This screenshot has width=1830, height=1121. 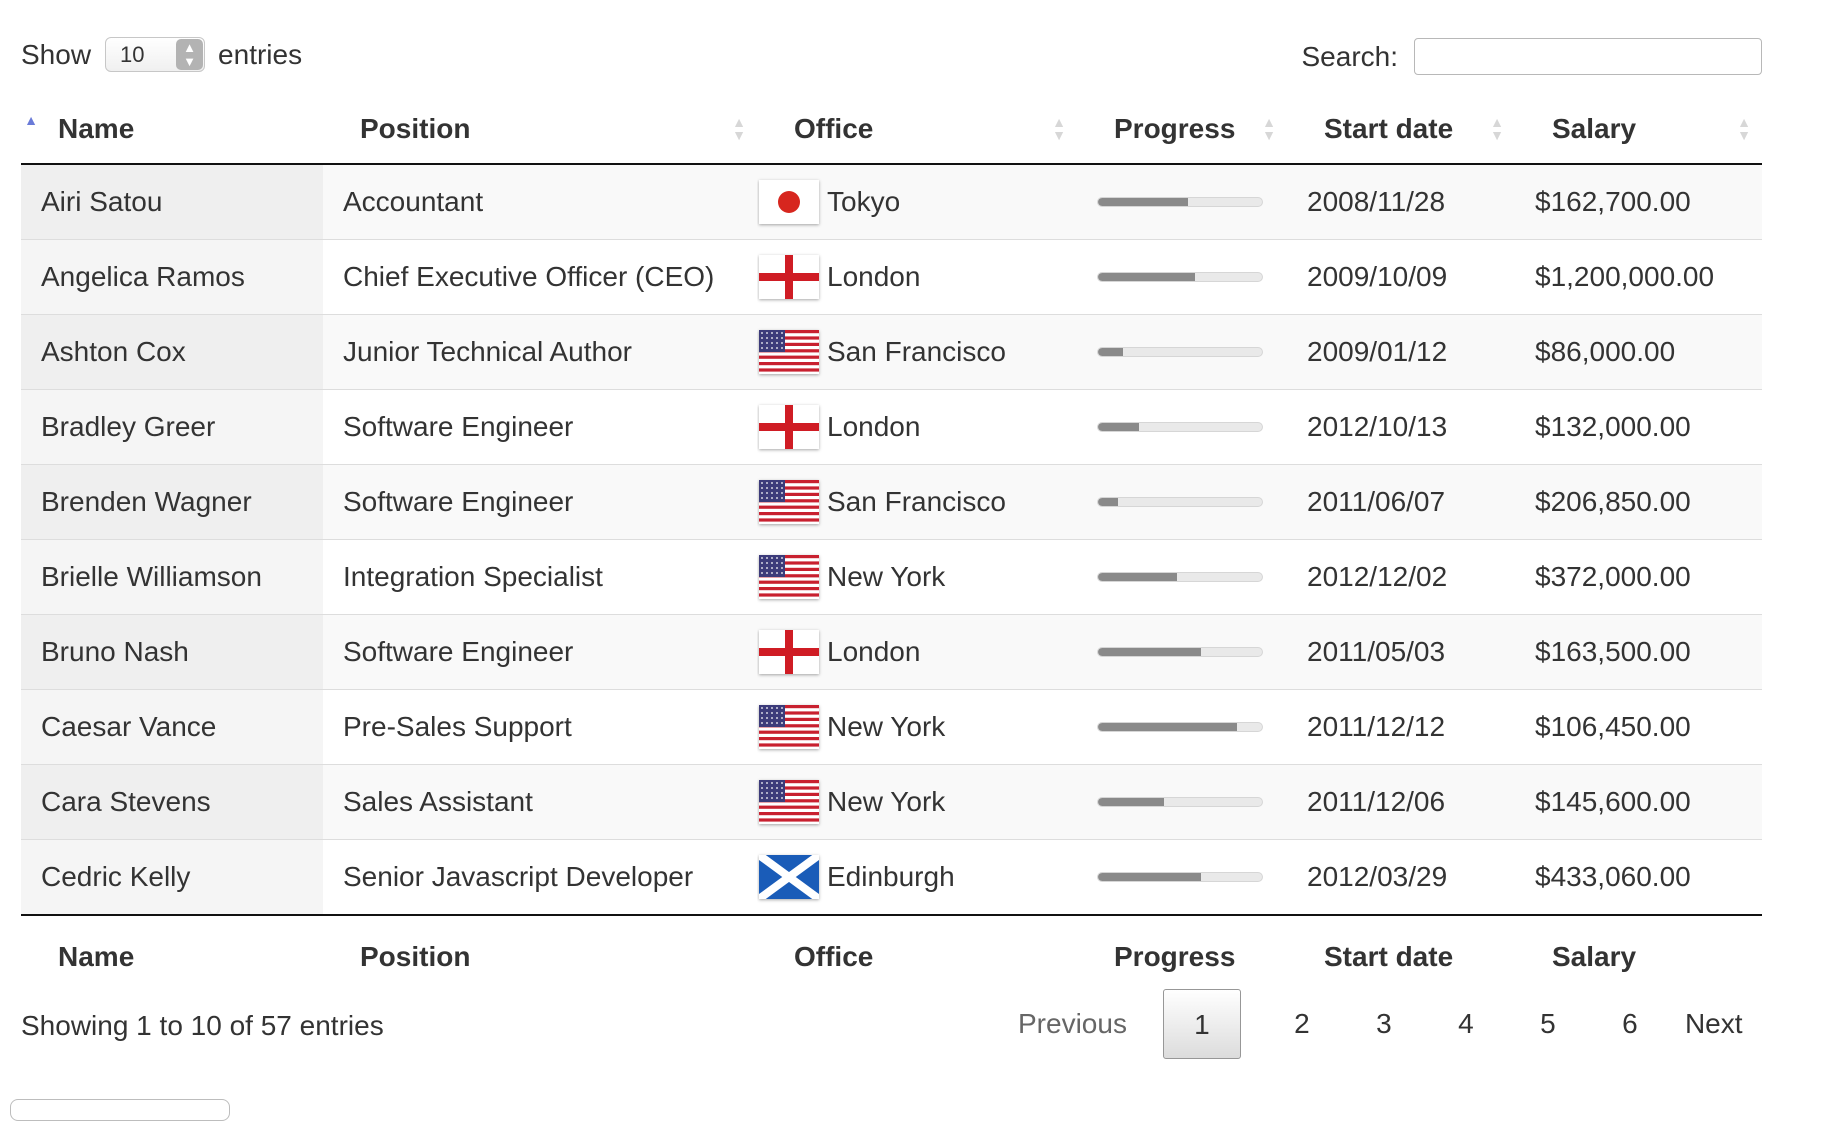 I want to click on column-footer-progress: Progress, so click(x=1182, y=956).